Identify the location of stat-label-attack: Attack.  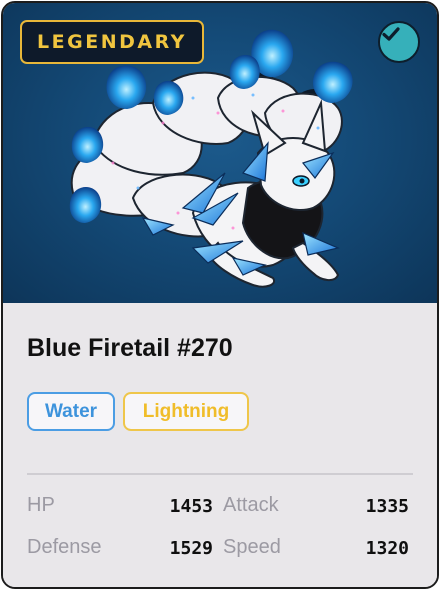
(251, 505).